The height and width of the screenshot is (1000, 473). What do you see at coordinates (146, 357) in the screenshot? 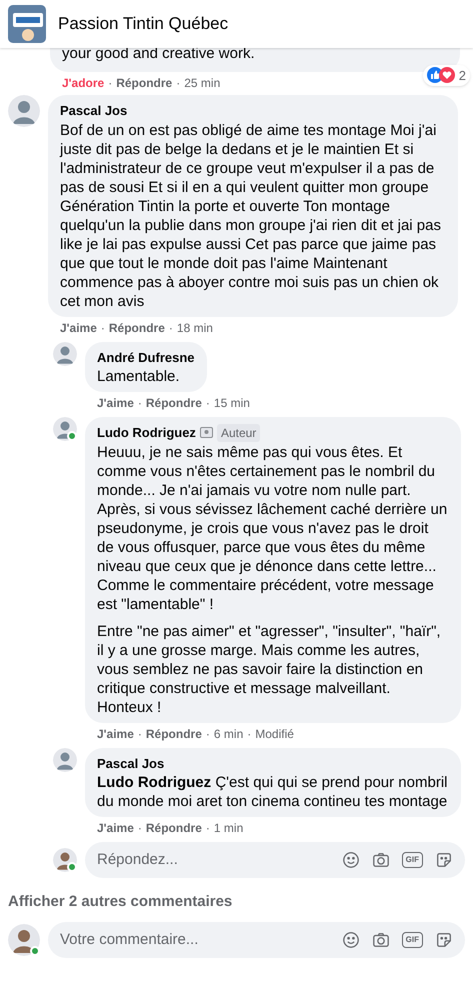
I see `author-name: André Dufresne` at bounding box center [146, 357].